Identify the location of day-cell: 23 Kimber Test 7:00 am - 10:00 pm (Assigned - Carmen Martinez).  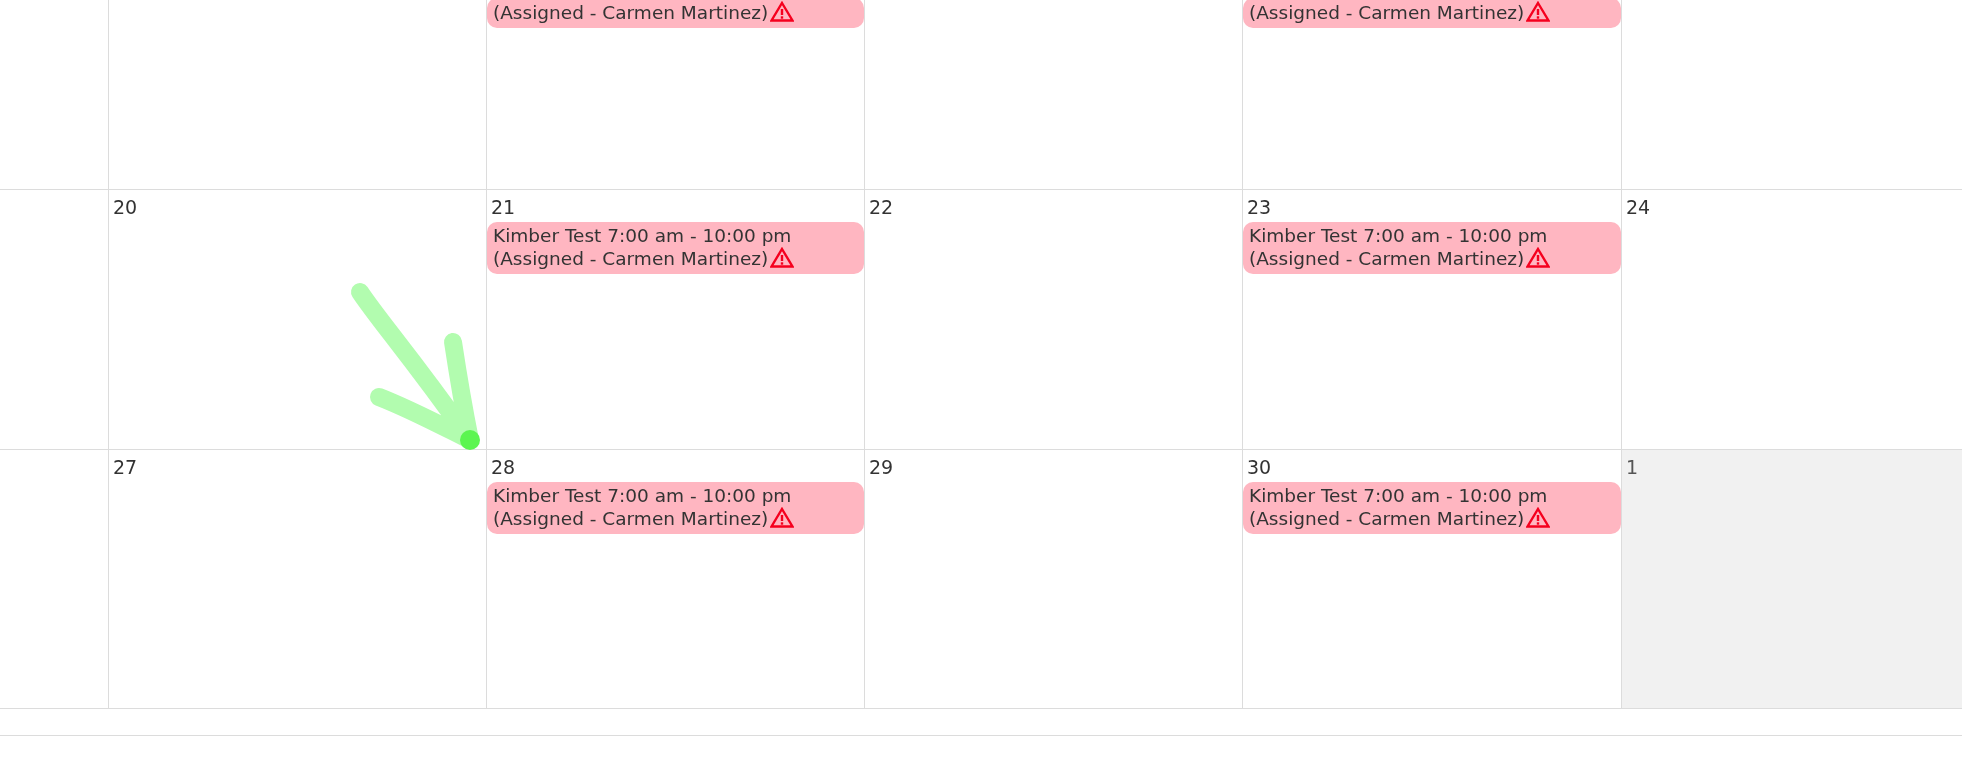
(1432, 320).